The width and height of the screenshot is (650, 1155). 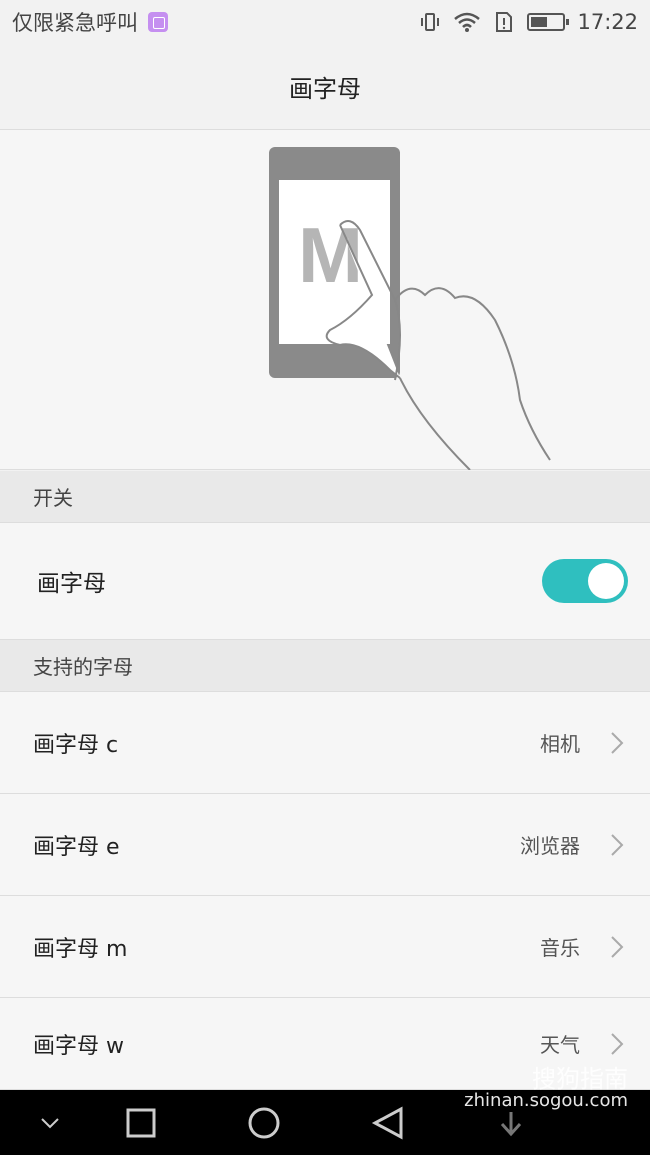 What do you see at coordinates (325, 666) in the screenshot?
I see `section-header-letters: 支持的字母` at bounding box center [325, 666].